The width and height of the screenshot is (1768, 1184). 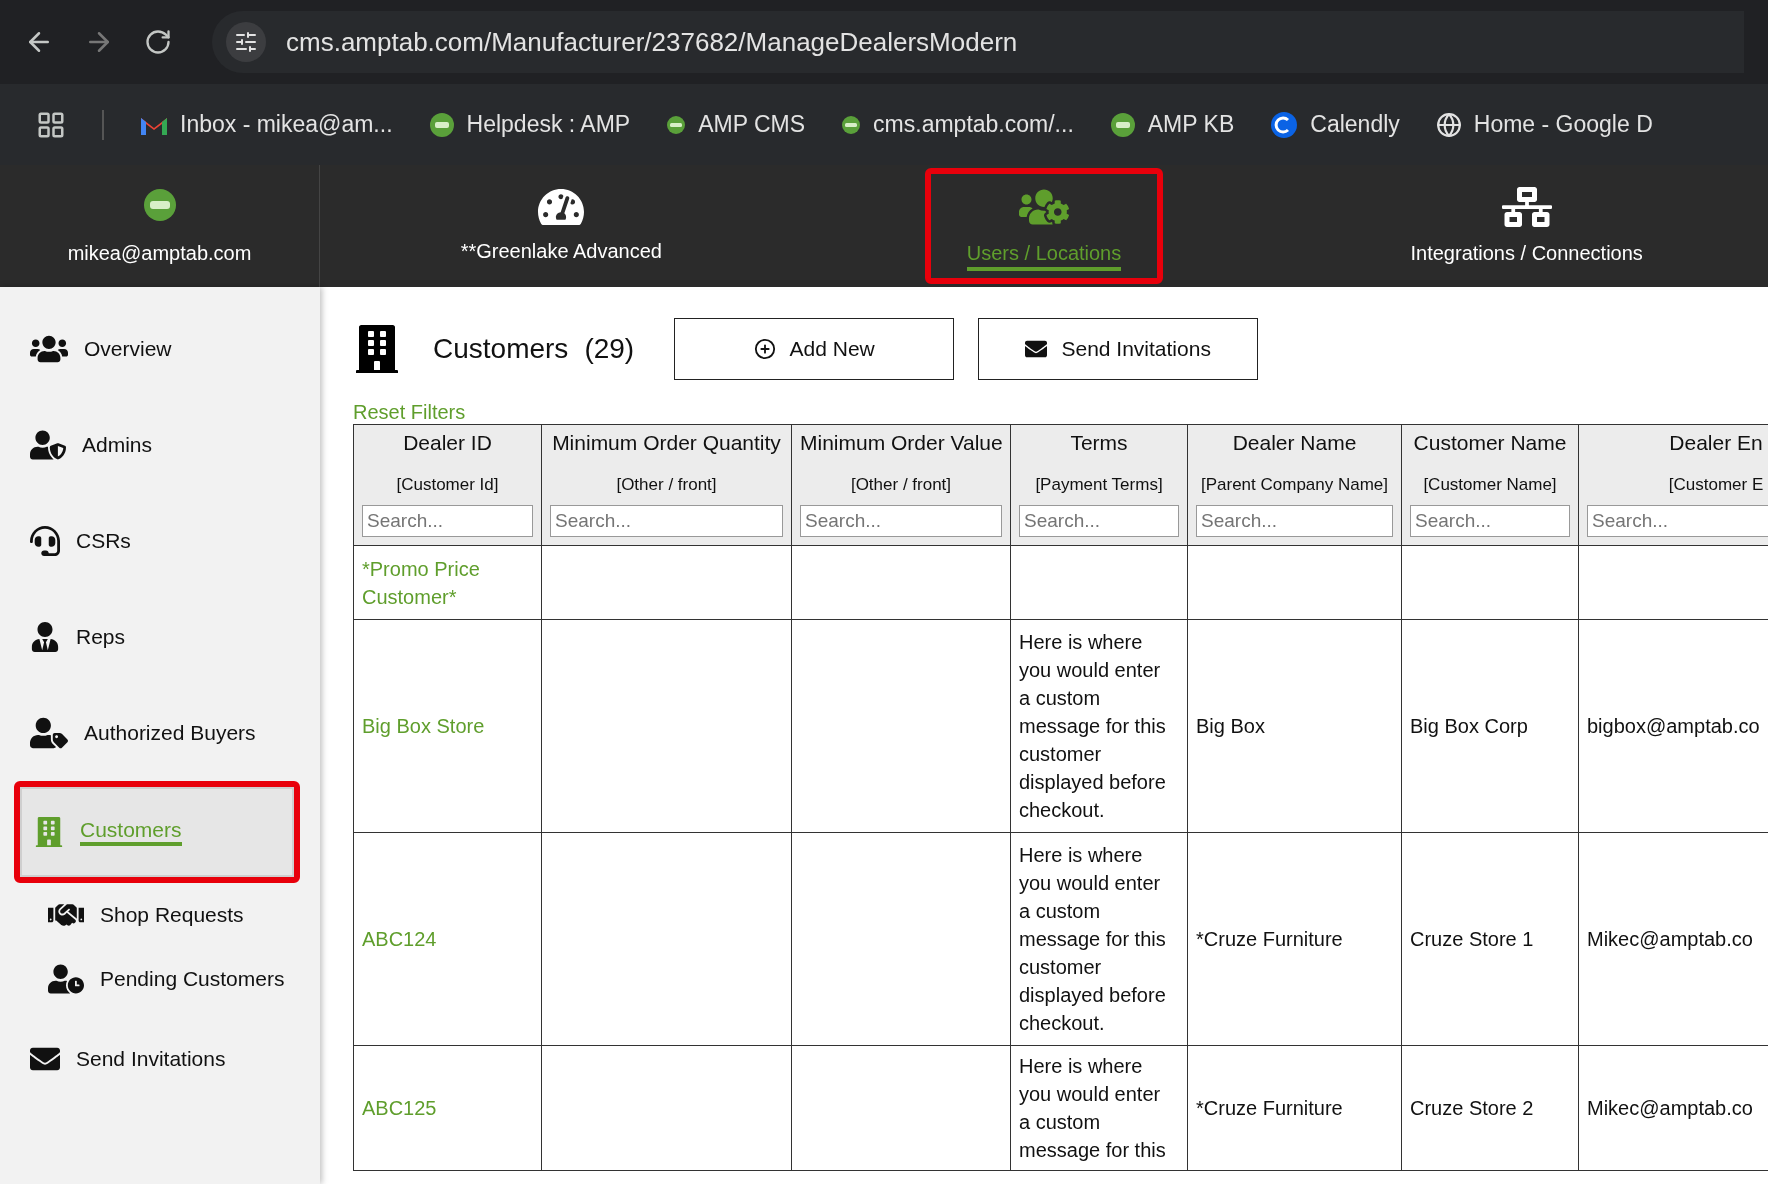 What do you see at coordinates (447, 485) in the screenshot?
I see `column-subtitle: [Customer Id]` at bounding box center [447, 485].